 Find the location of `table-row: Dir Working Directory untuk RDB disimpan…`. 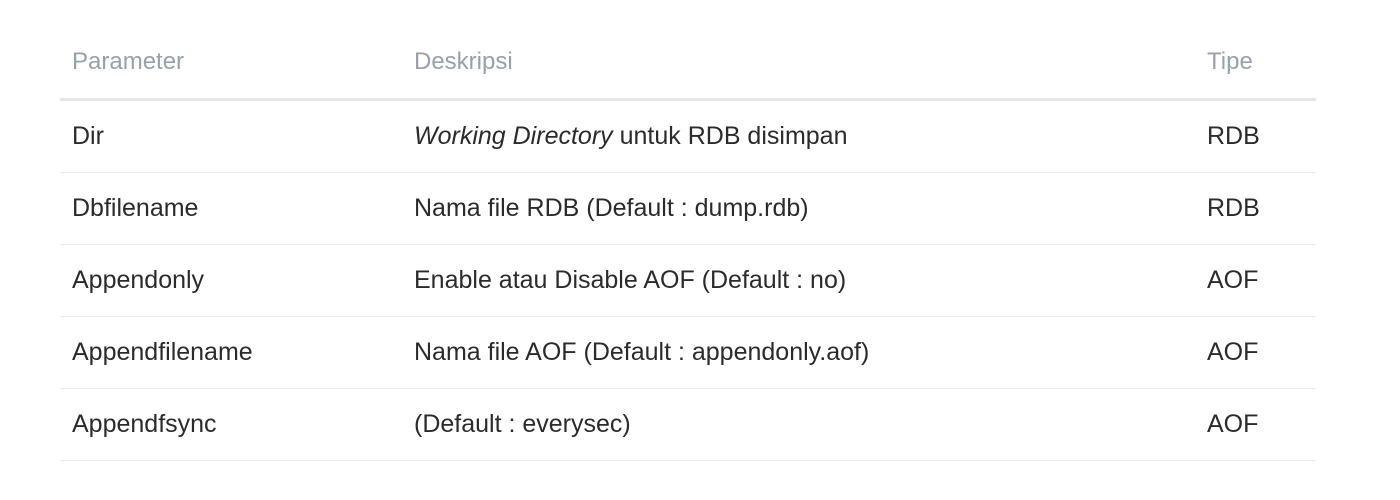

table-row: Dir Working Directory untuk RDB disimpan… is located at coordinates (688, 136).